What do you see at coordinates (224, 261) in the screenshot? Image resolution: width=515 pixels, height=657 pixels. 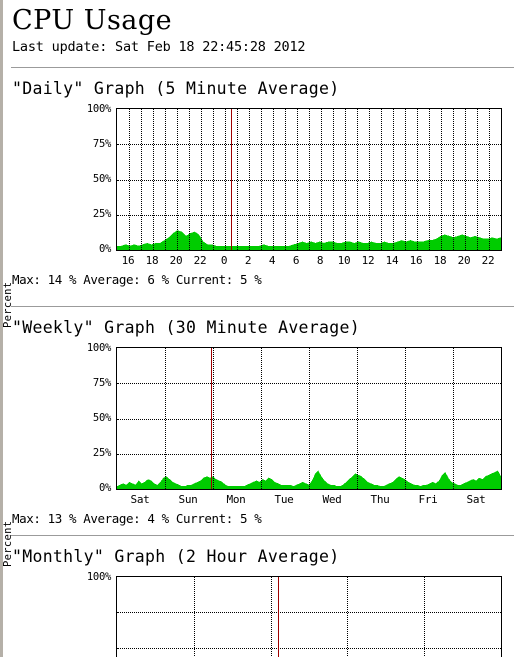 I see `x-tick-label: 0` at bounding box center [224, 261].